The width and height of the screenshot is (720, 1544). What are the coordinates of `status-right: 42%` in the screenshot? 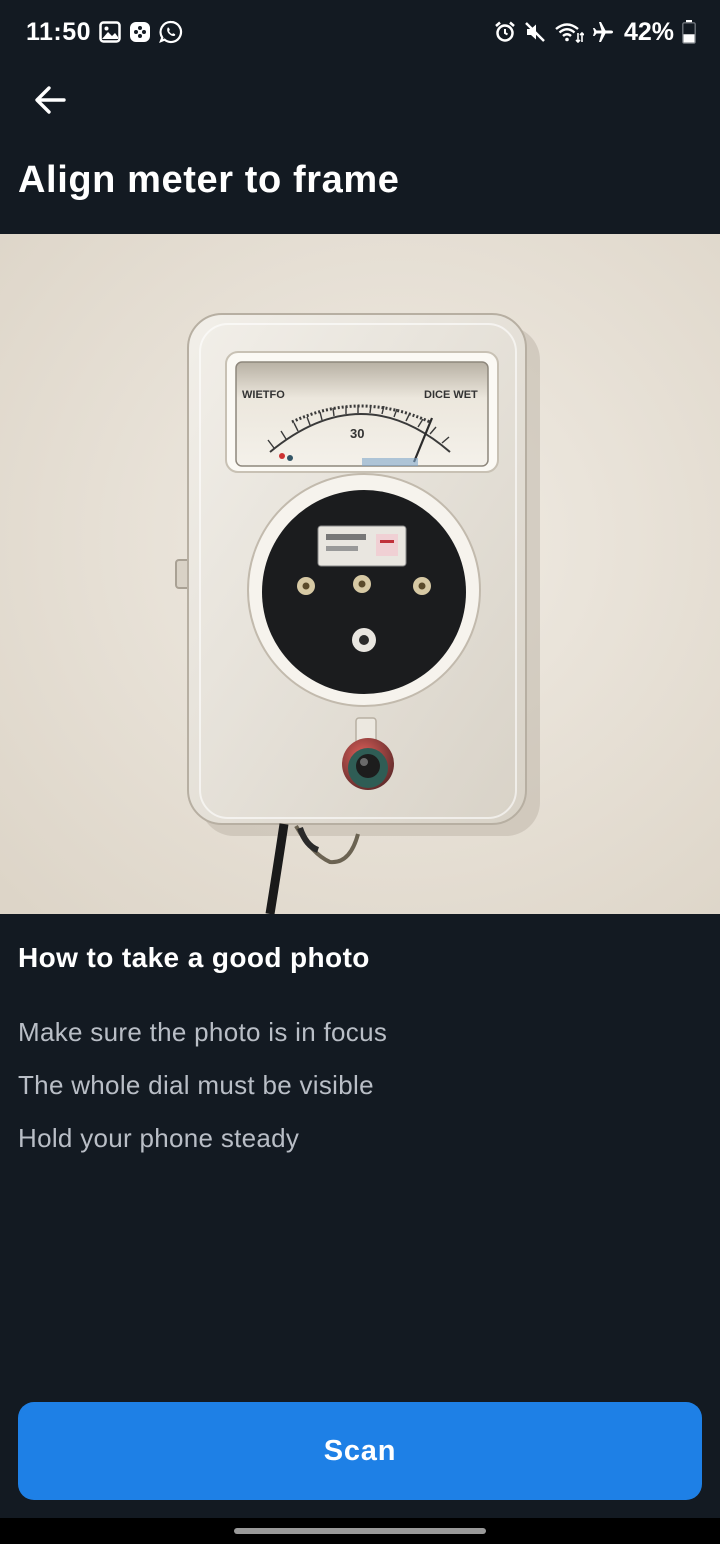 It's located at (595, 32).